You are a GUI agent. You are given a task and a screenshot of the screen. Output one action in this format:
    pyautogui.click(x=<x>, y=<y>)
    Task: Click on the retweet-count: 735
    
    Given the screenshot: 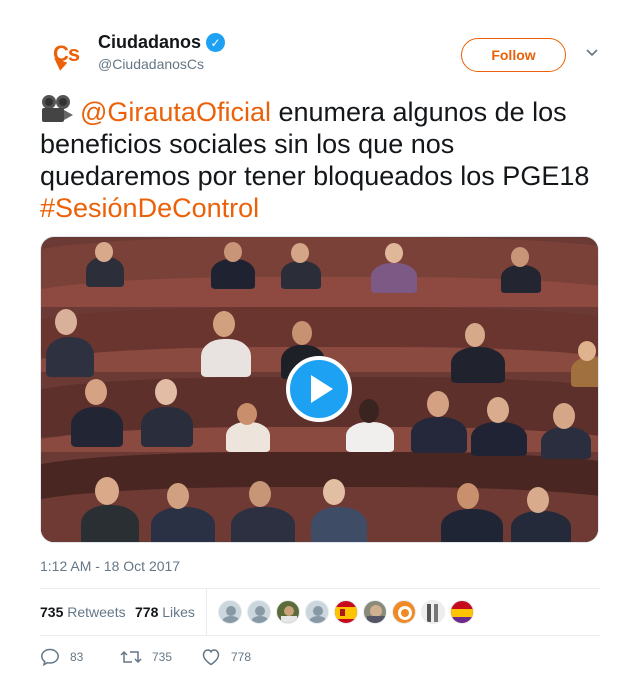 What is the action you would take?
    pyautogui.click(x=162, y=657)
    